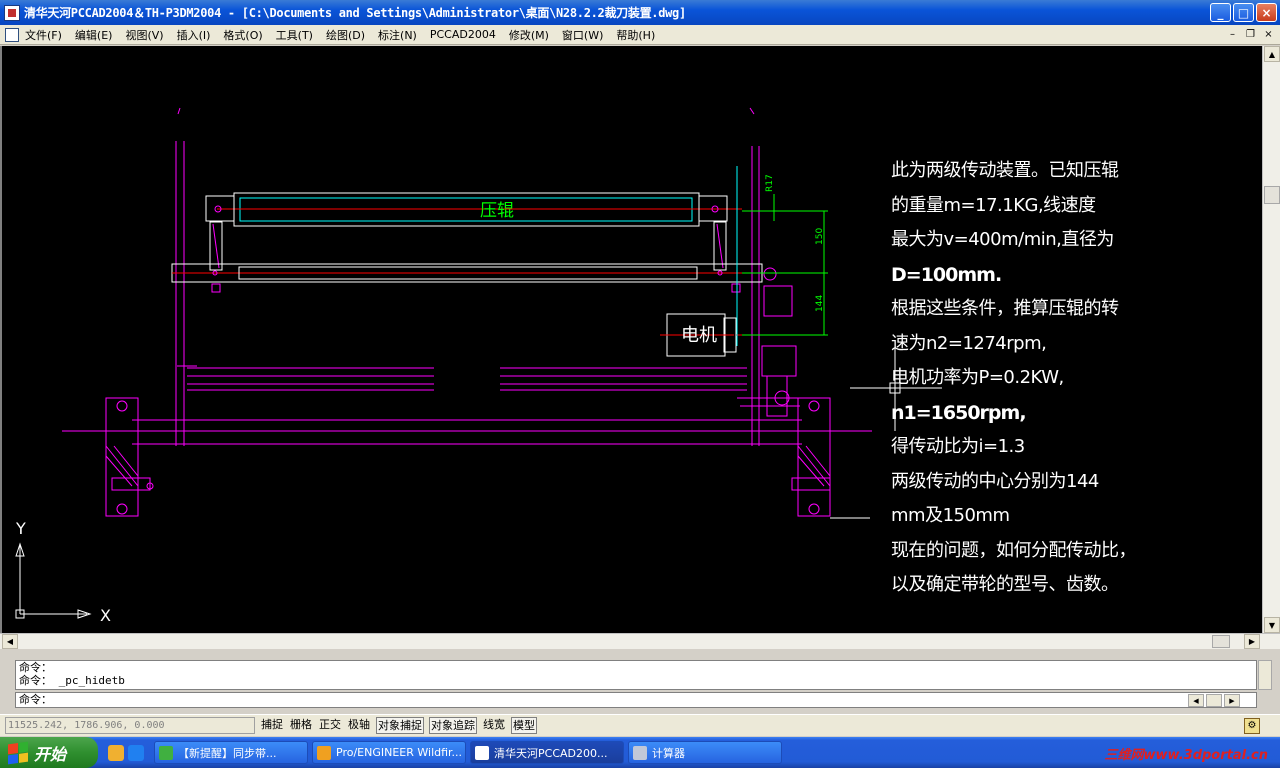 The image size is (1280, 768). Describe the element at coordinates (301, 725) in the screenshot. I see `grid-toggle: 栅格` at that location.